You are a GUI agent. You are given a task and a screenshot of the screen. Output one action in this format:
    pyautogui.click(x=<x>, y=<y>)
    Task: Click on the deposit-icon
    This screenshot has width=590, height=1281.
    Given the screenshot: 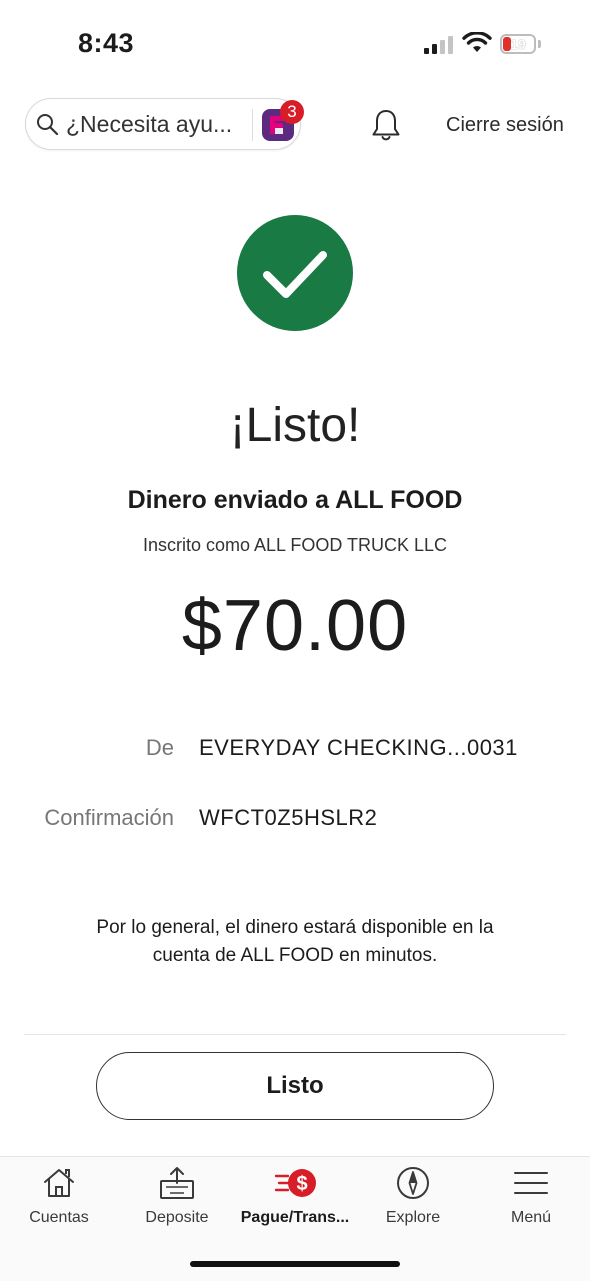 What is the action you would take?
    pyautogui.click(x=177, y=1183)
    